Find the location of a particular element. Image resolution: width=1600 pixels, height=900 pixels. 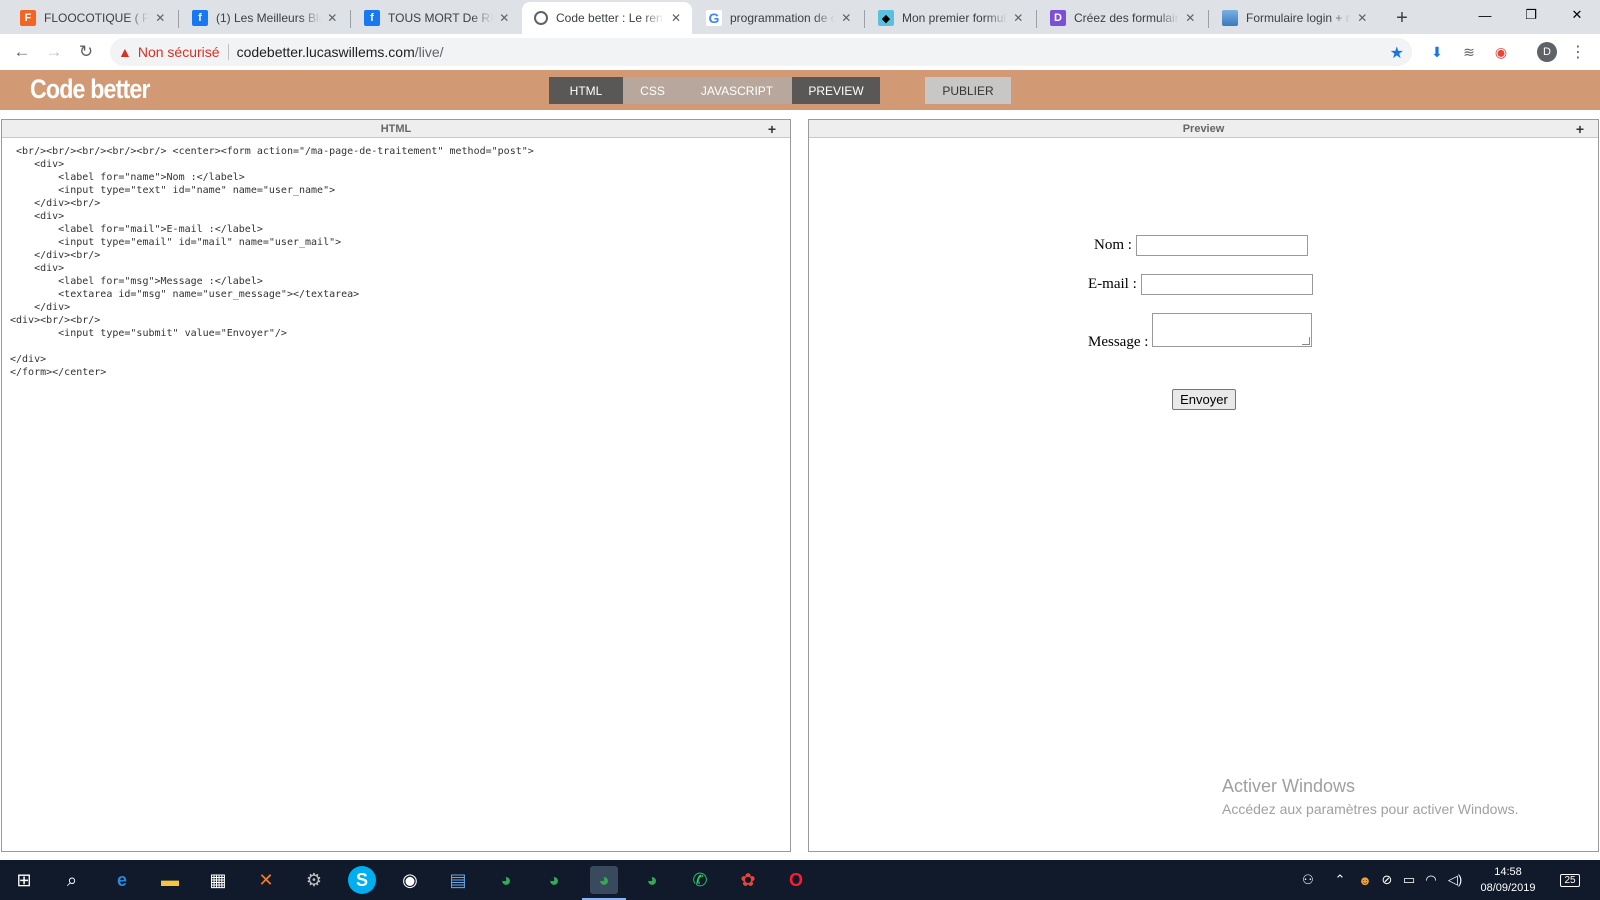

record-icon: ◉ is located at coordinates (410, 880).